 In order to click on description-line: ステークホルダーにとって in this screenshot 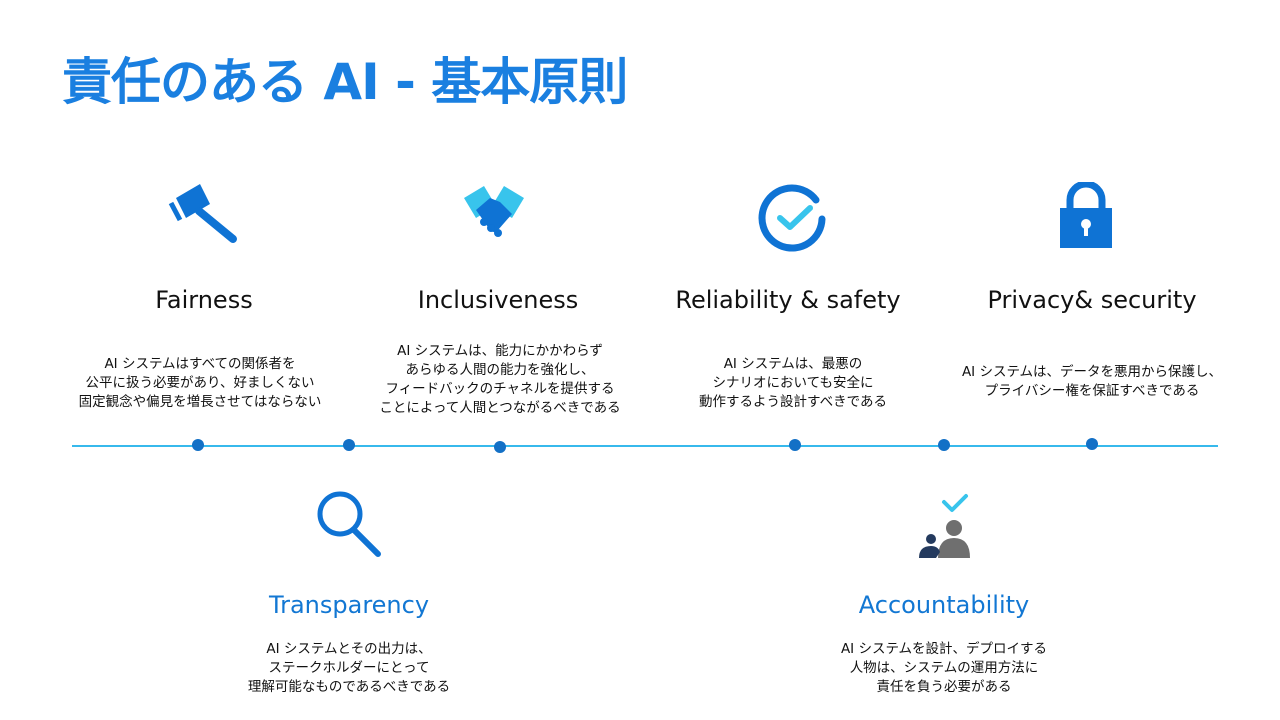, I will do `click(349, 668)`.